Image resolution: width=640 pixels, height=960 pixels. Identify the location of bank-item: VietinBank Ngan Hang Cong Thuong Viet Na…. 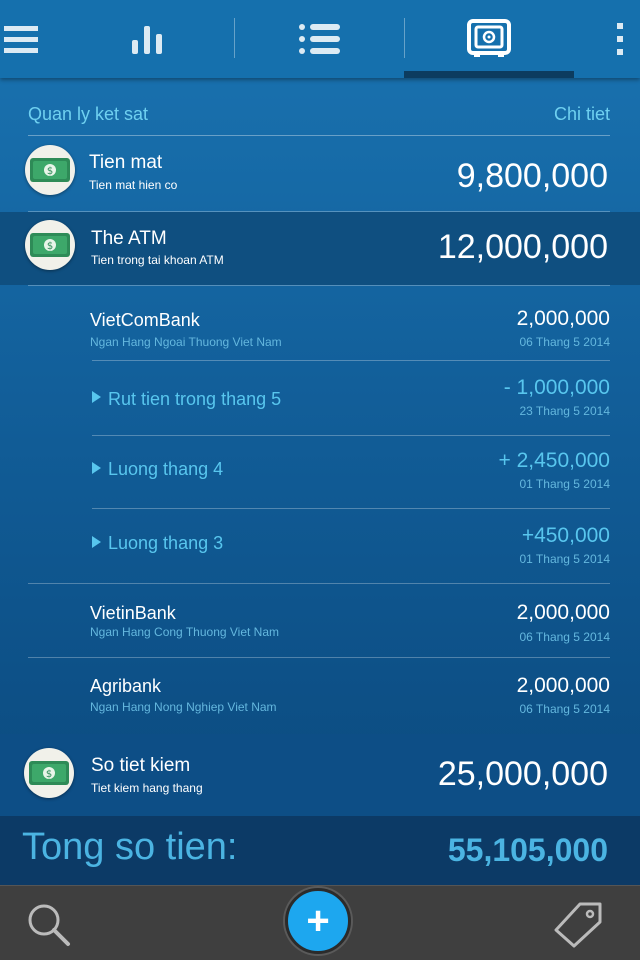
(319, 620).